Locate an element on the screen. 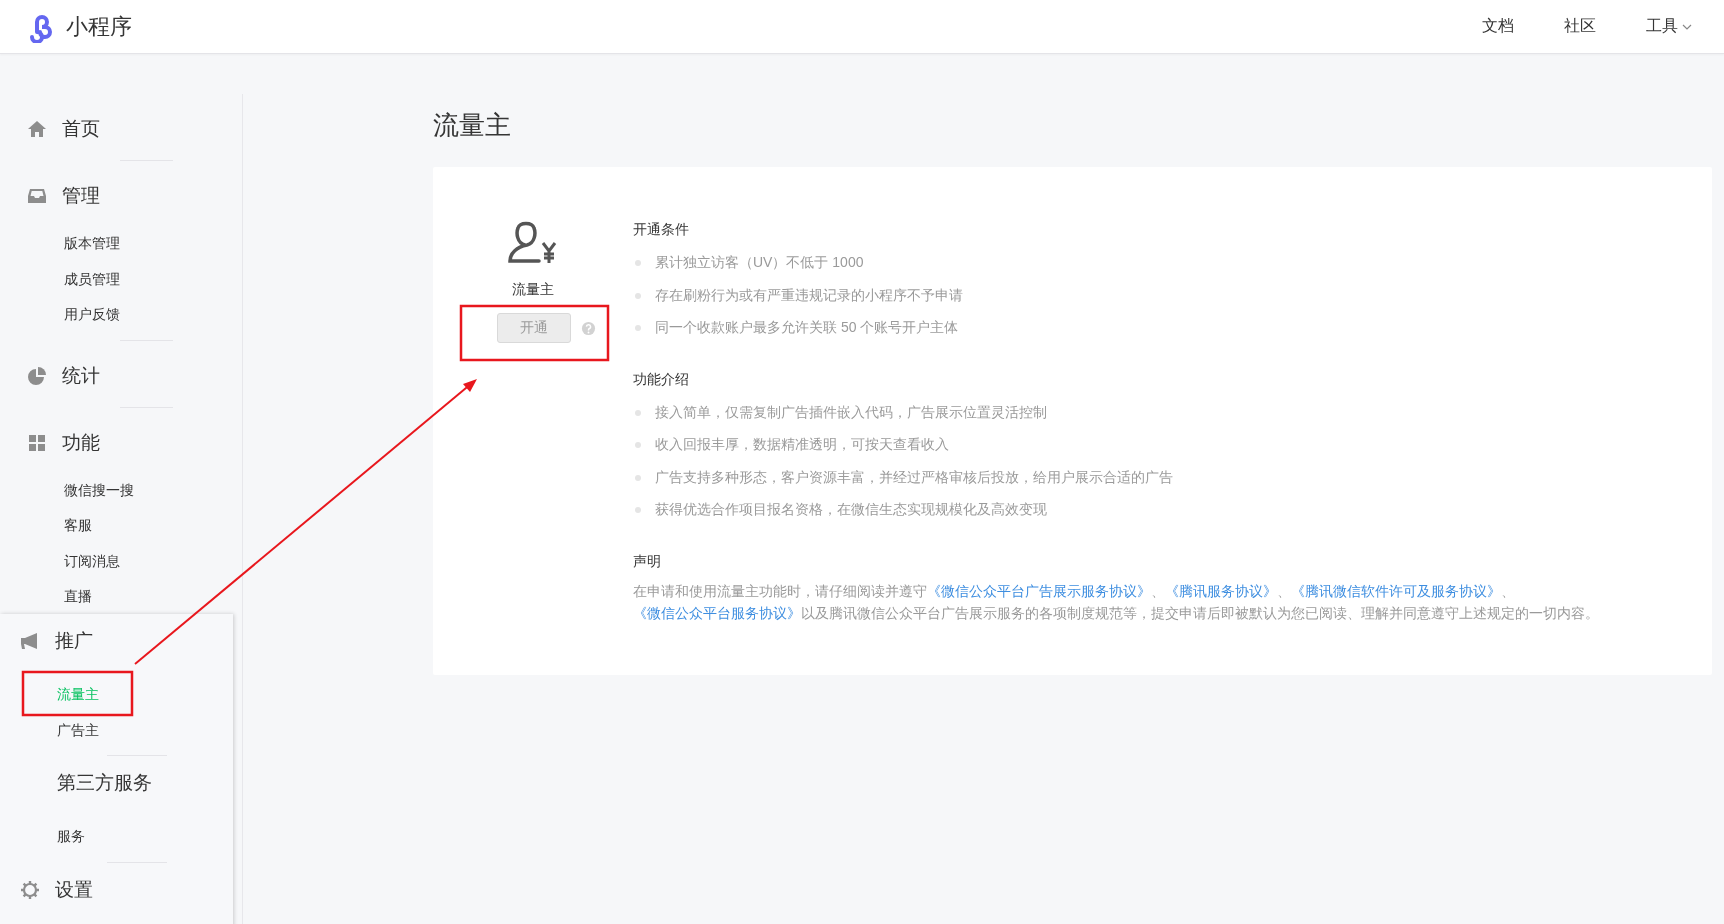  megaphone-icon is located at coordinates (30, 641).